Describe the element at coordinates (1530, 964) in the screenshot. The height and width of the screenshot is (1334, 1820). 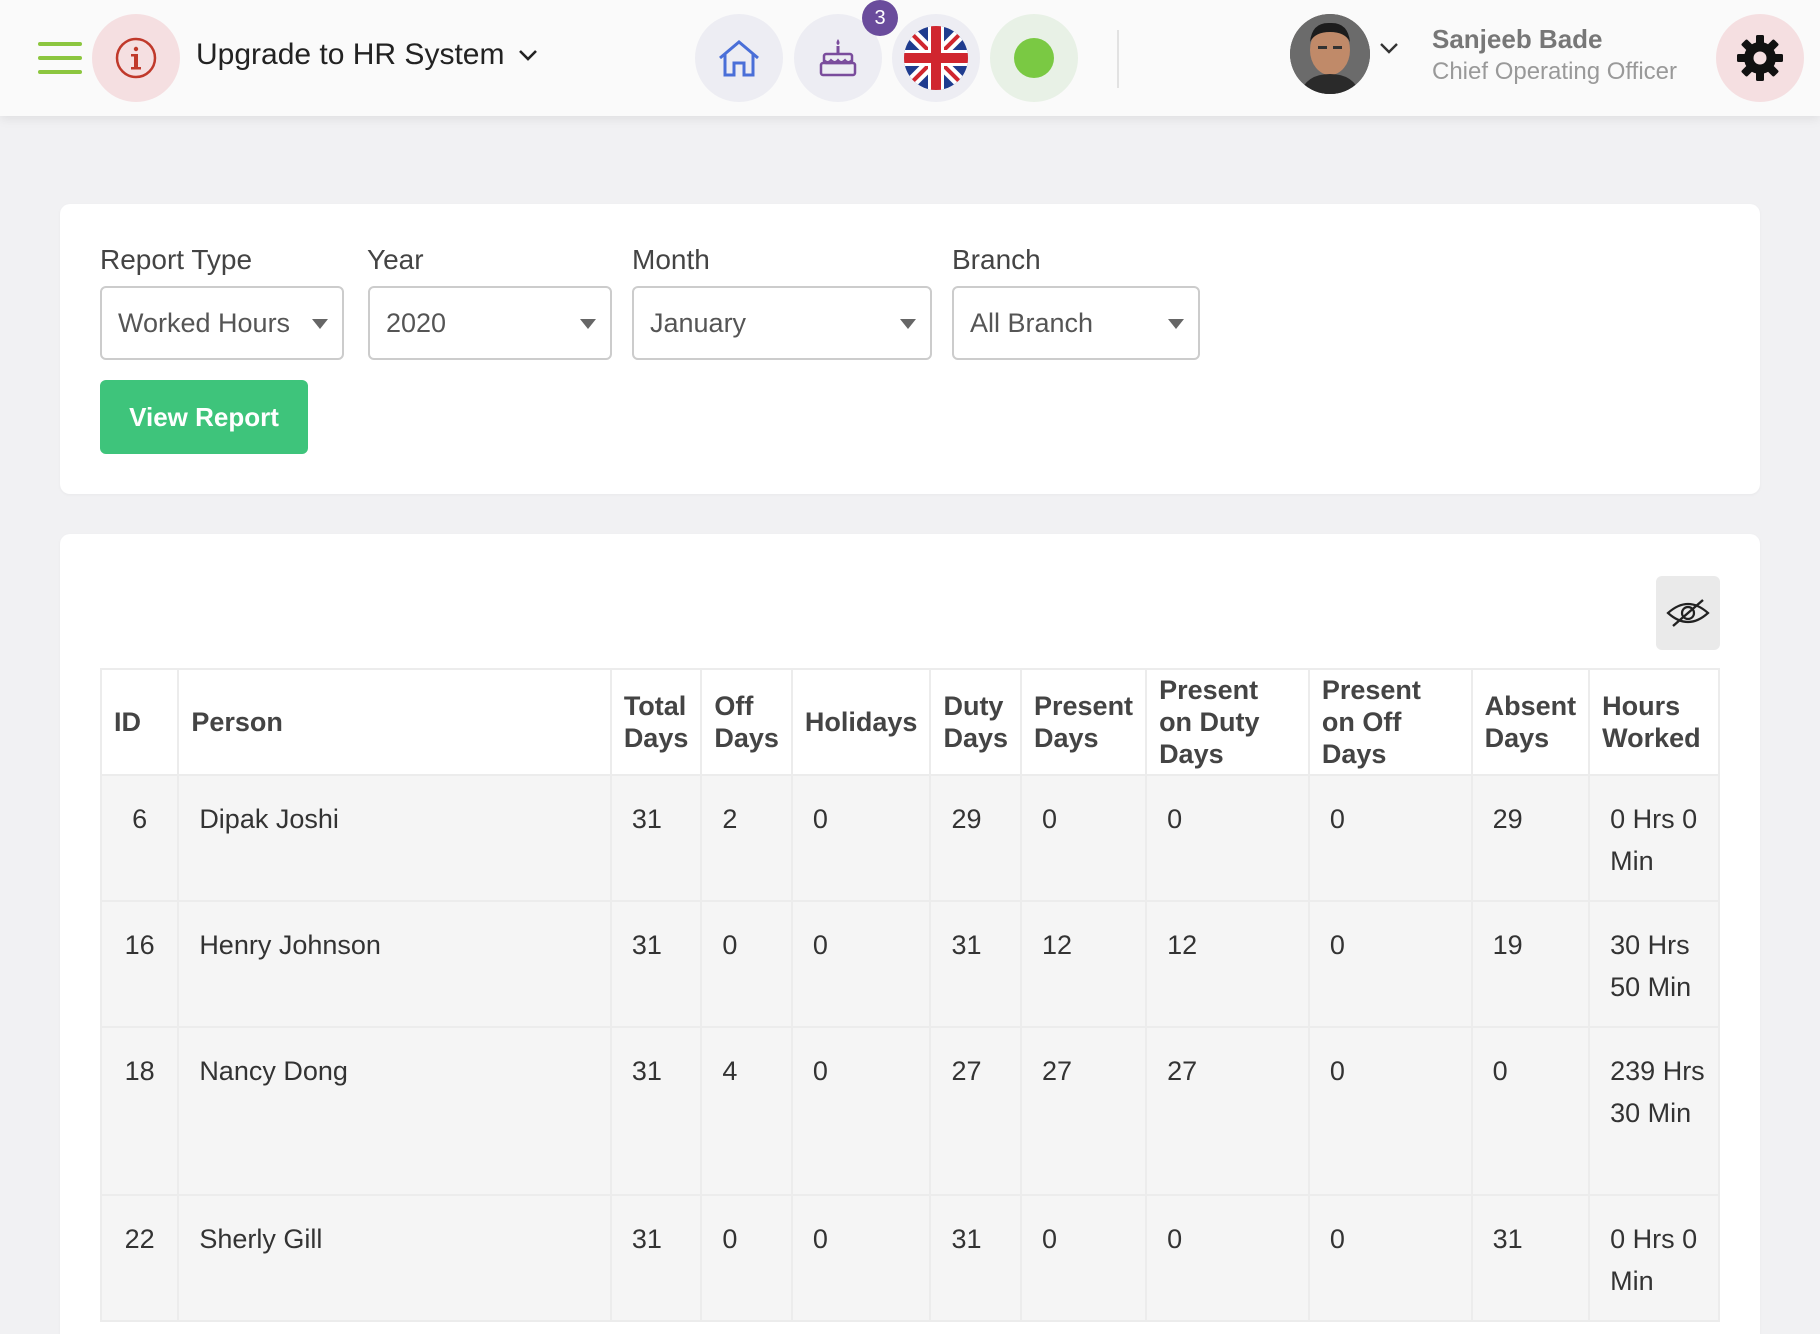
I see `cell-absent-days: 19` at that location.